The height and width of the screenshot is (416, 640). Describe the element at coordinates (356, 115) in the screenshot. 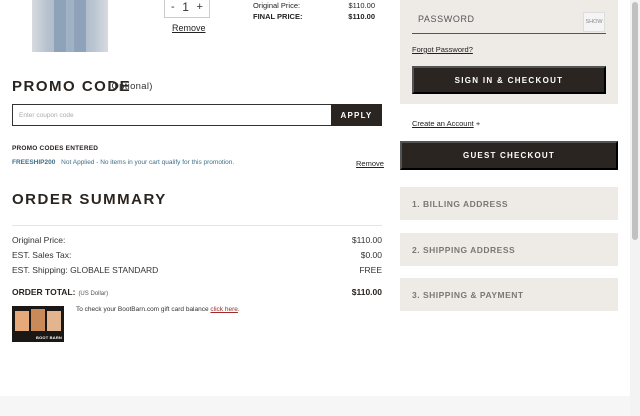

I see `apply-button: APPLY` at that location.